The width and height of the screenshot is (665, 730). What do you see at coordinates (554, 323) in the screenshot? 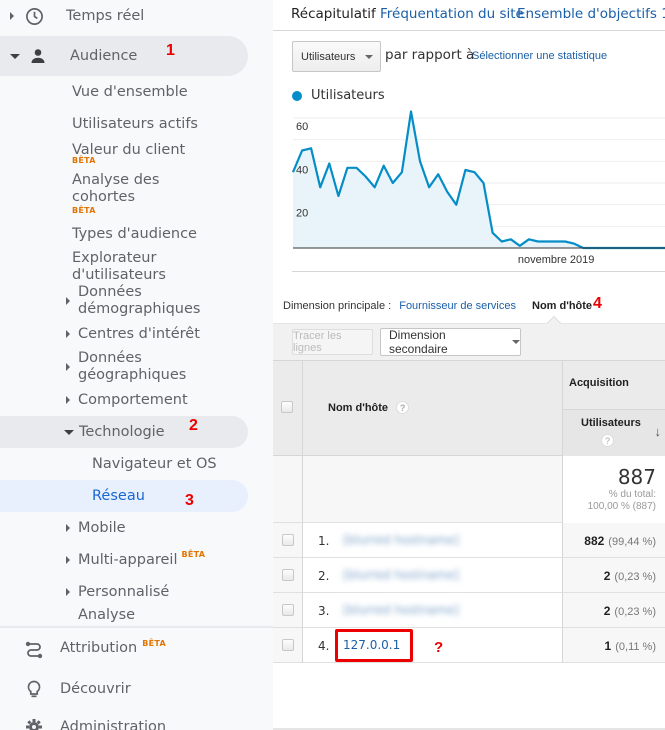
I see `active-dimension-pointer` at bounding box center [554, 323].